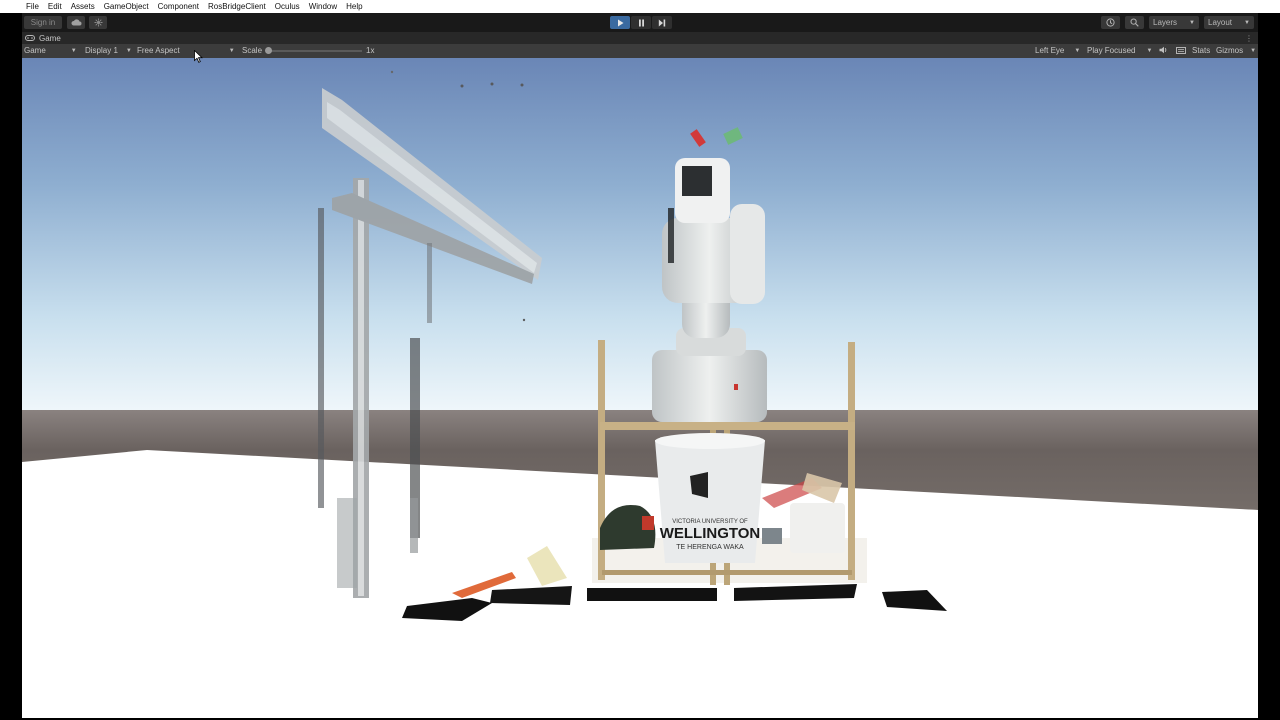  I want to click on stats-button: Stats, so click(1201, 50).